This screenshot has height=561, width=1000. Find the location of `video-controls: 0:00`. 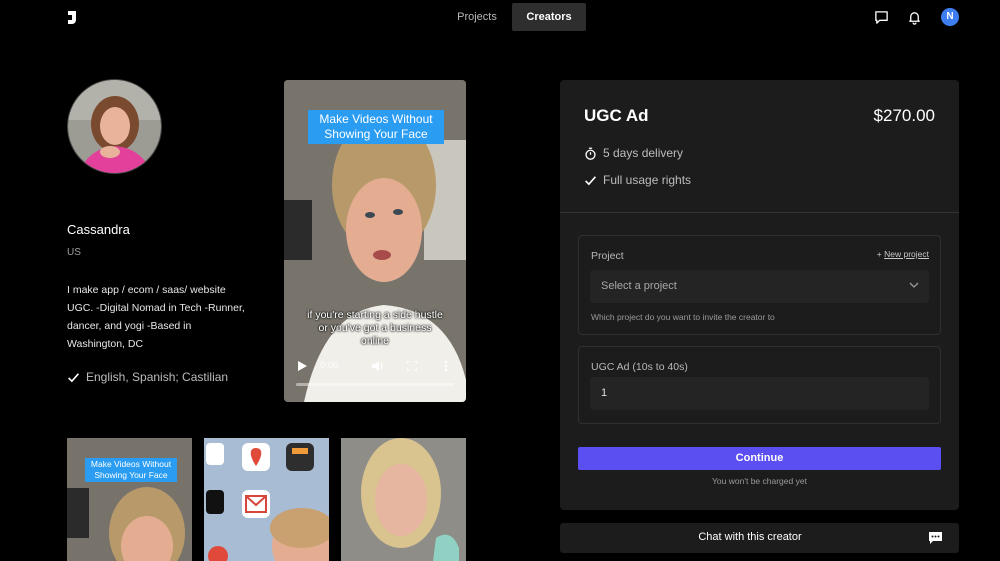

video-controls: 0:00 is located at coordinates (375, 376).